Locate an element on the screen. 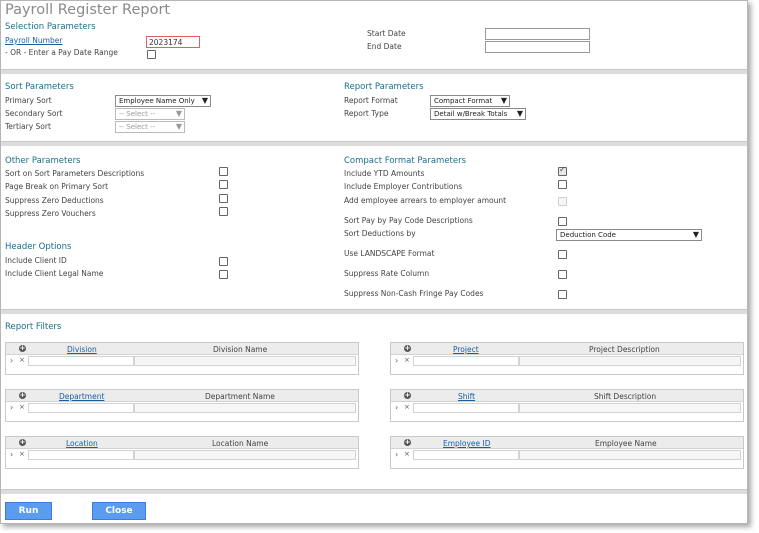  shift-filter-grid: + Shift Shift Description › × is located at coordinates (567, 405).